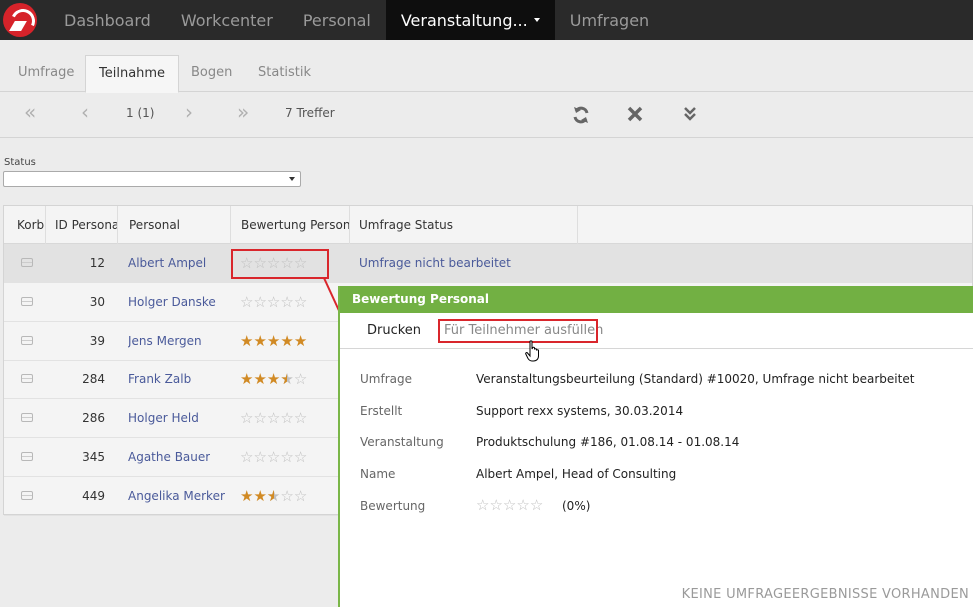  I want to click on highlight-rating-cell, so click(280, 264).